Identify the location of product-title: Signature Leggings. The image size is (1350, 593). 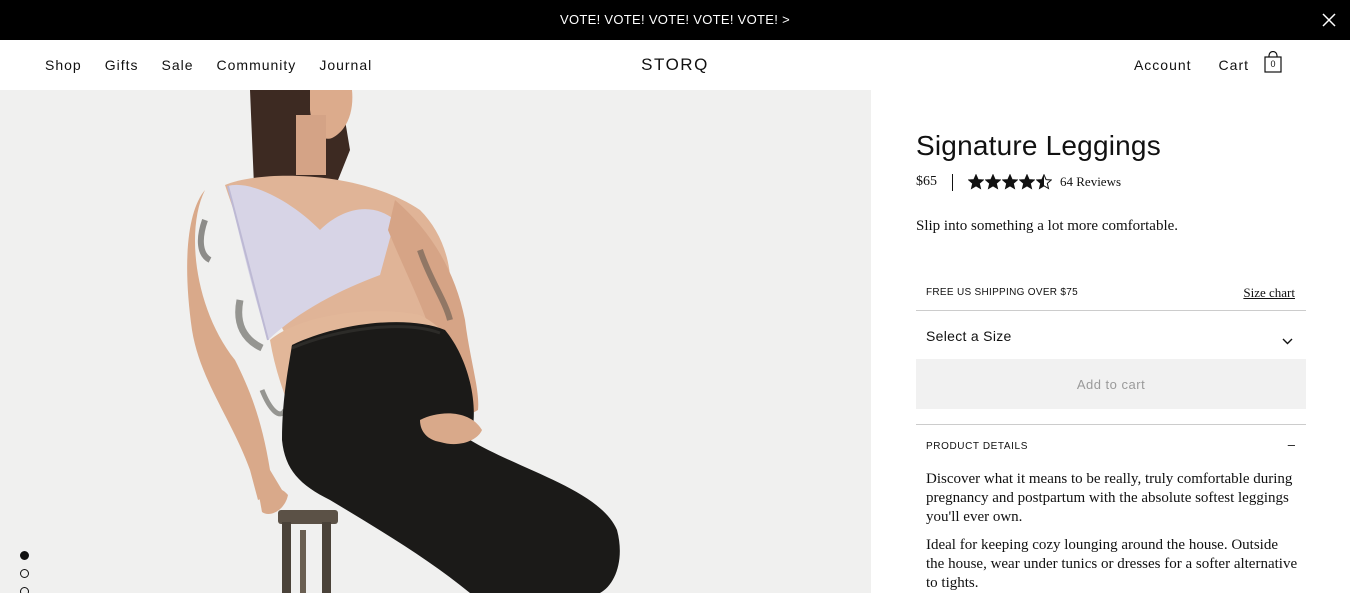
(1038, 145).